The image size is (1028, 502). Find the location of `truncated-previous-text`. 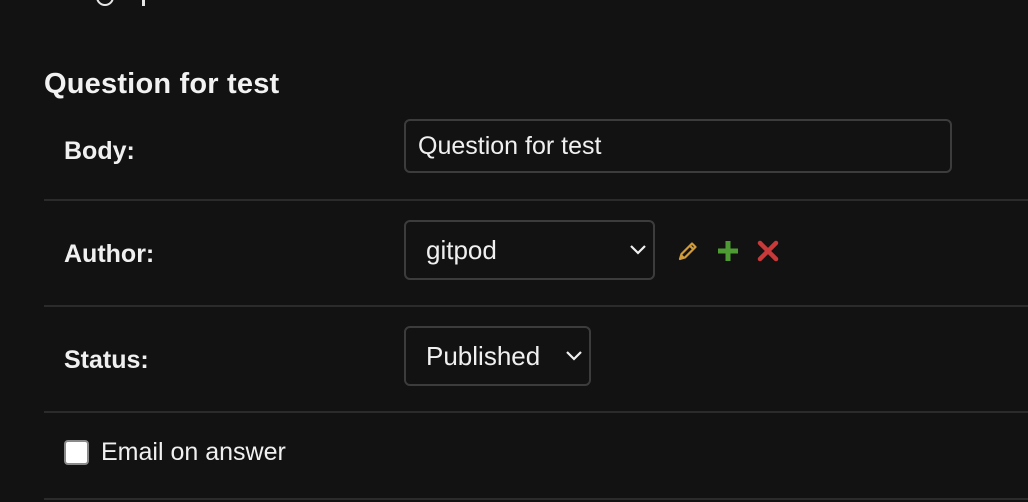

truncated-previous-text is located at coordinates (124, 3).